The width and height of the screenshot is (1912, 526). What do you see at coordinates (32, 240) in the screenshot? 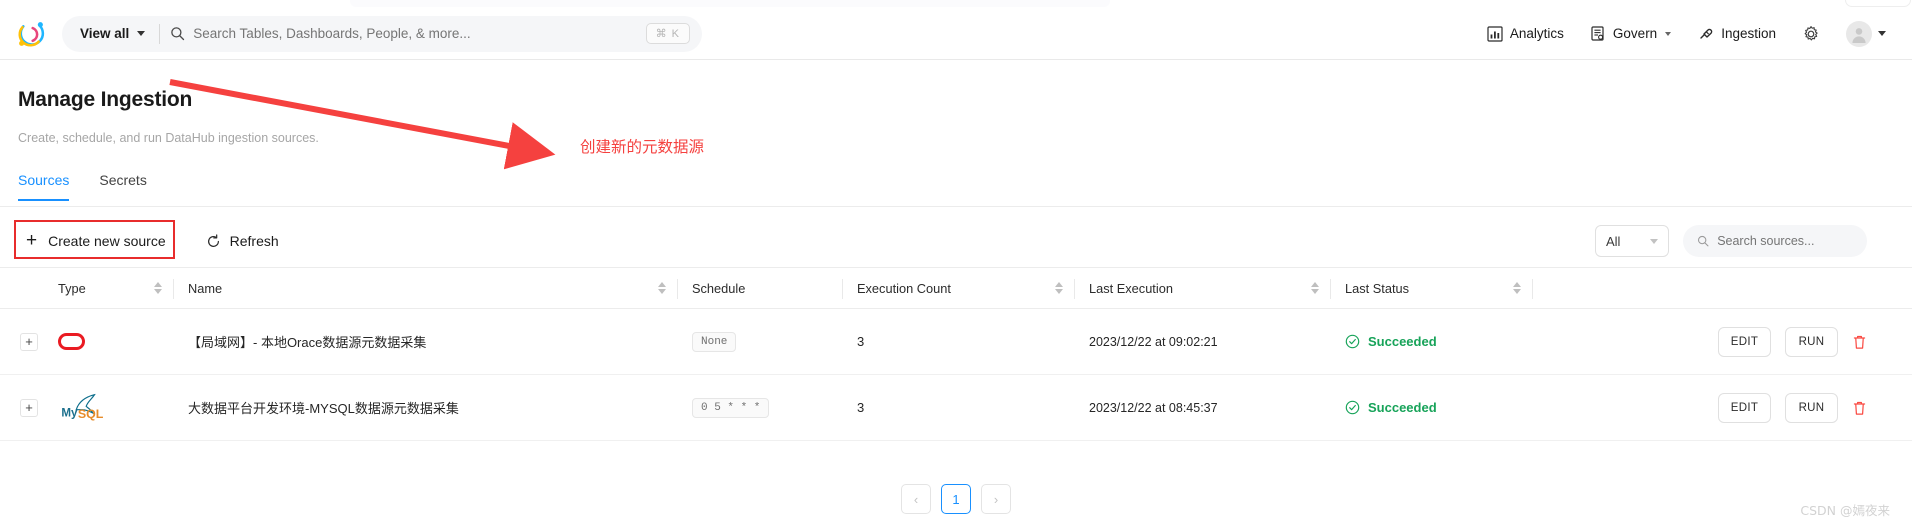
I see `plus-icon: +` at bounding box center [32, 240].